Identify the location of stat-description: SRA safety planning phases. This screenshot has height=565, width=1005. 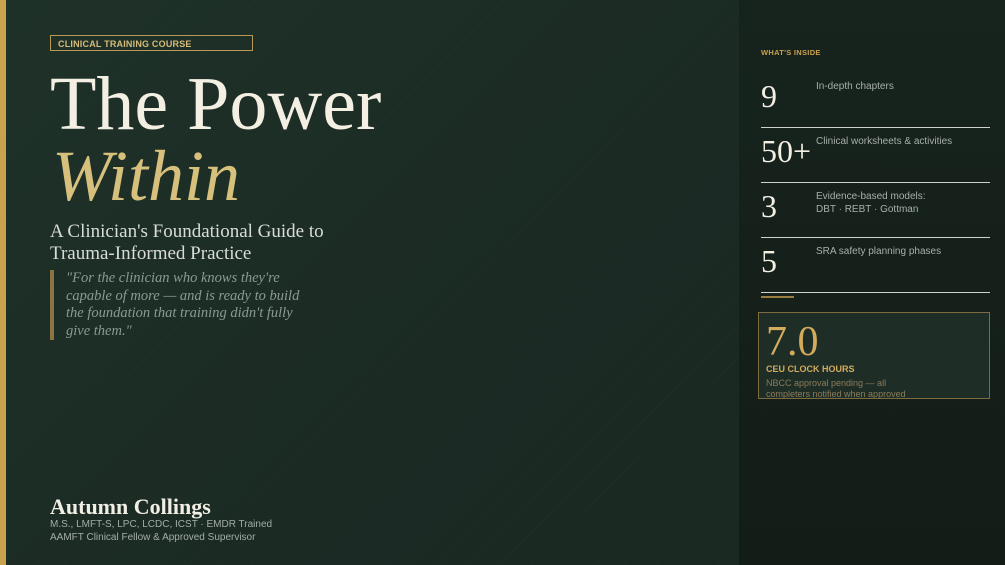
(879, 251).